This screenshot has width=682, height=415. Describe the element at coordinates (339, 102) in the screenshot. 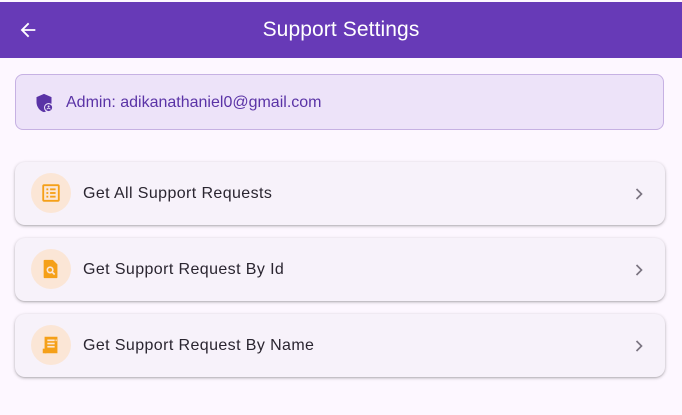

I see `admin-info-card: Admin: adikanathaniel0@gmail.com` at that location.